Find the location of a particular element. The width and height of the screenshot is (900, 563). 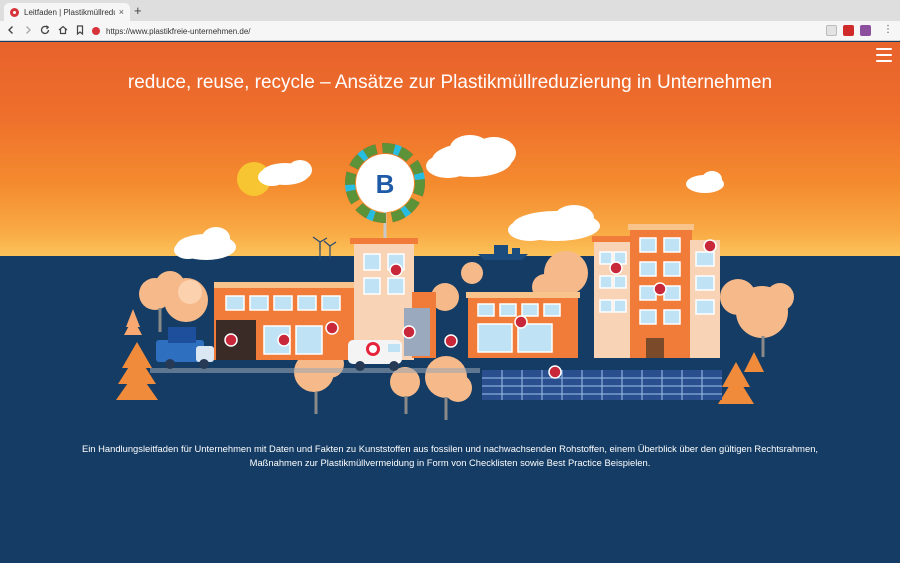

road is located at coordinates (315, 370).